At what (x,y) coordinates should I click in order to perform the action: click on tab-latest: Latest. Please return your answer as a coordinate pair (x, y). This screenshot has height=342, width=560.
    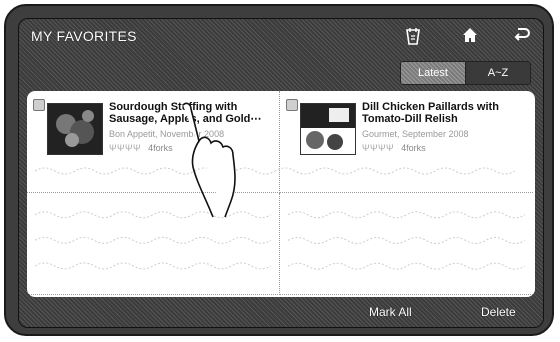
    Looking at the image, I should click on (433, 73).